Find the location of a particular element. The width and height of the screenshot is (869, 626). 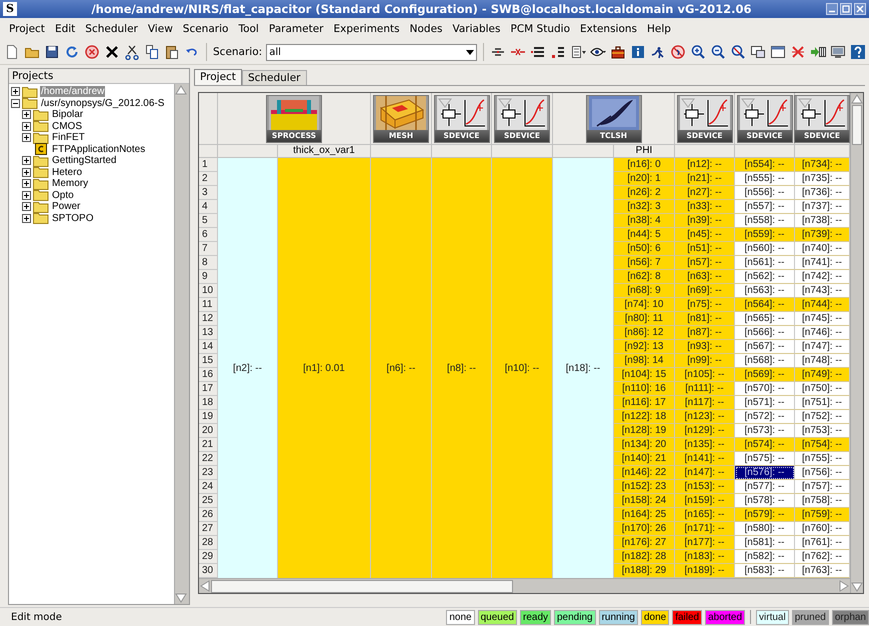

delete-icon is located at coordinates (112, 52).